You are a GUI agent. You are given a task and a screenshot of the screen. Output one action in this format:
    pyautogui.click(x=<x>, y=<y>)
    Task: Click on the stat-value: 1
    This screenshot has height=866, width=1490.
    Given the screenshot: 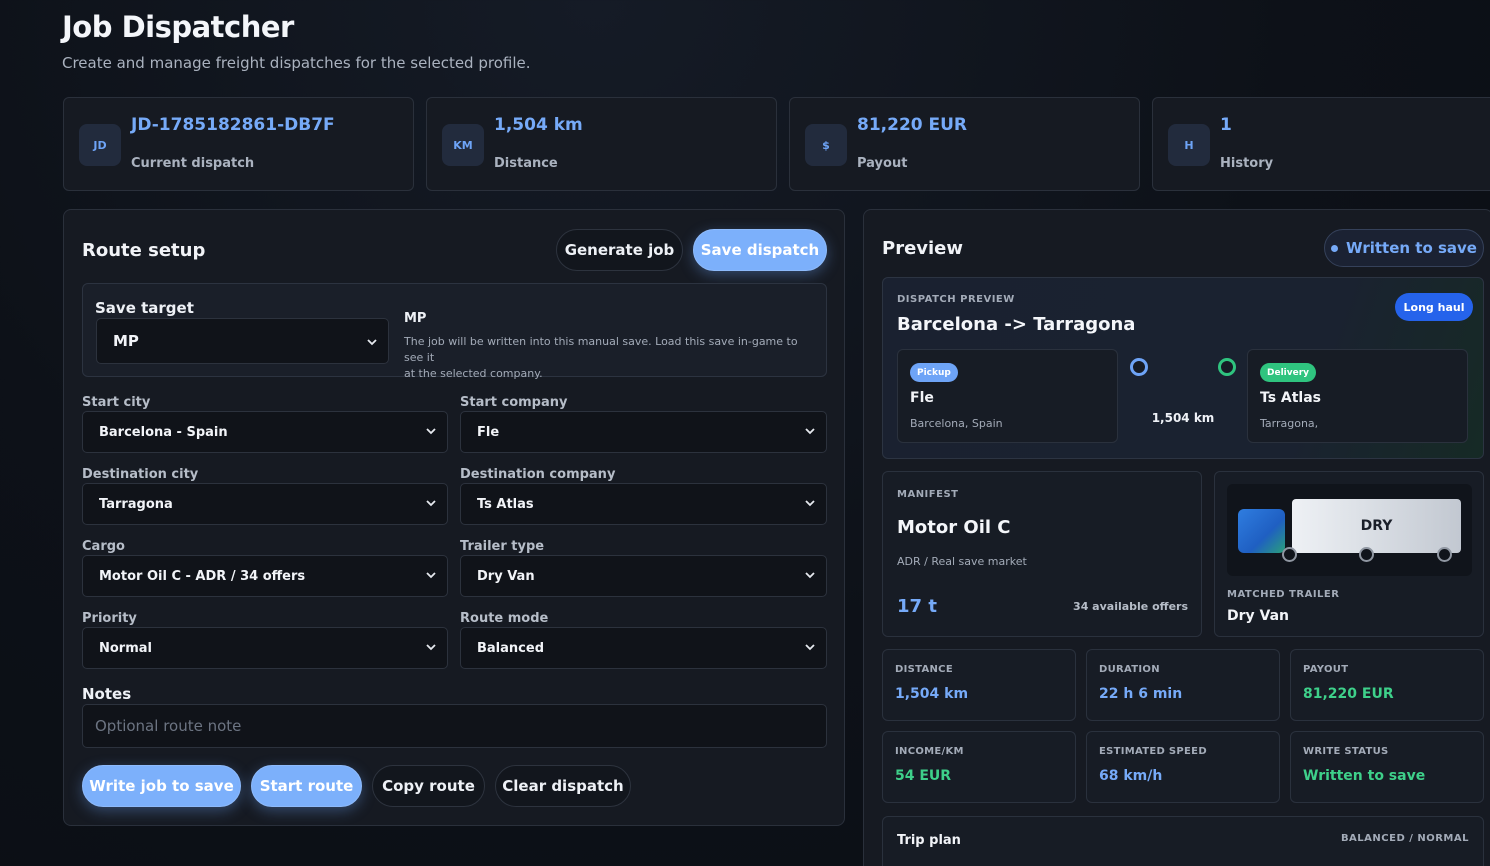 What is the action you would take?
    pyautogui.click(x=1226, y=125)
    